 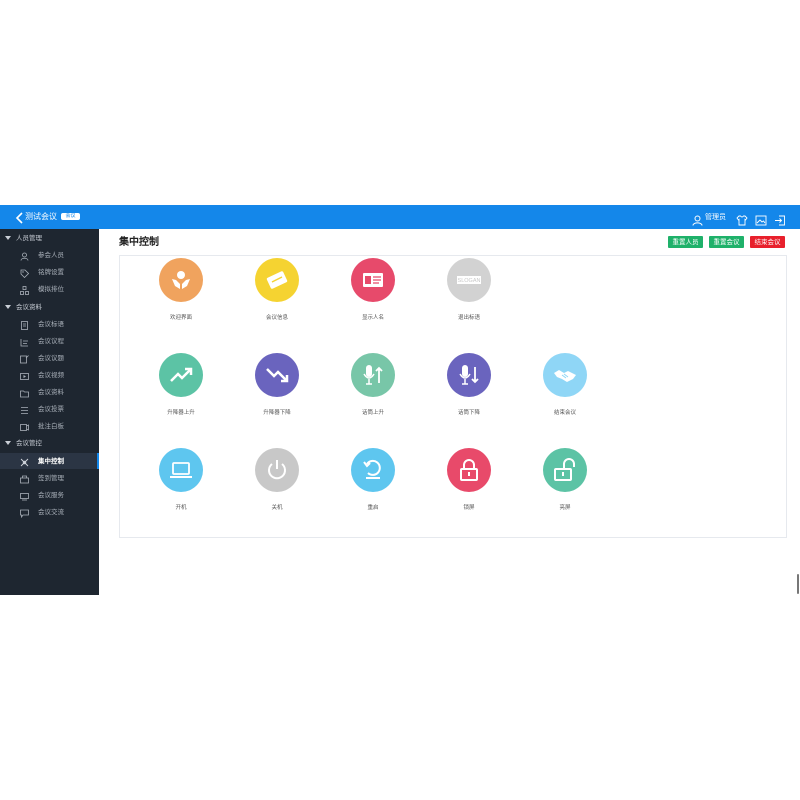 I want to click on sidebar-item-label: 会议服务, so click(x=51, y=495).